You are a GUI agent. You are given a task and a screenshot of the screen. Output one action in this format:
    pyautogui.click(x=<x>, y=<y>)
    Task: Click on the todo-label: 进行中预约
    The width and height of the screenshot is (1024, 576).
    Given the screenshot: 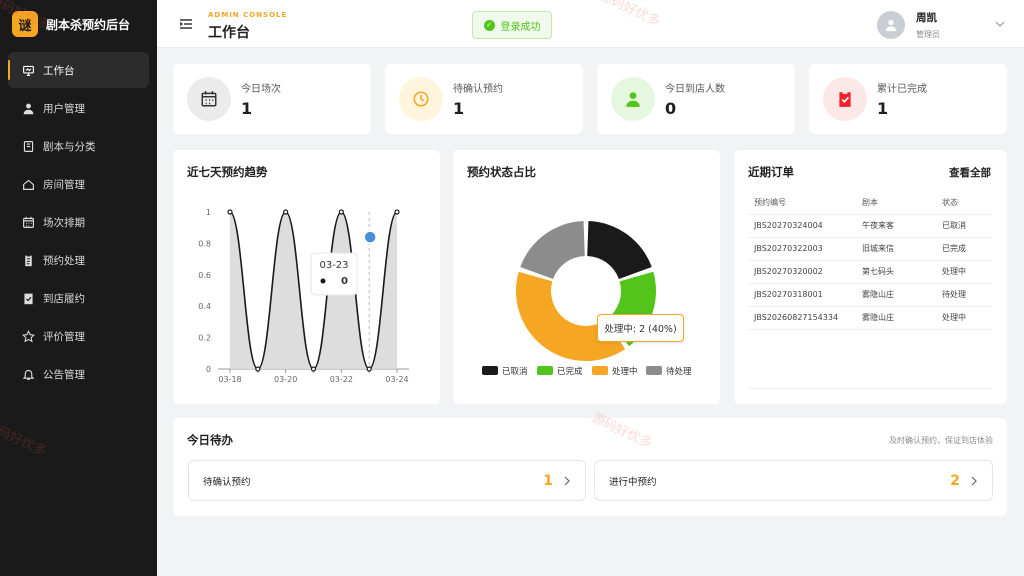 What is the action you would take?
    pyautogui.click(x=633, y=482)
    